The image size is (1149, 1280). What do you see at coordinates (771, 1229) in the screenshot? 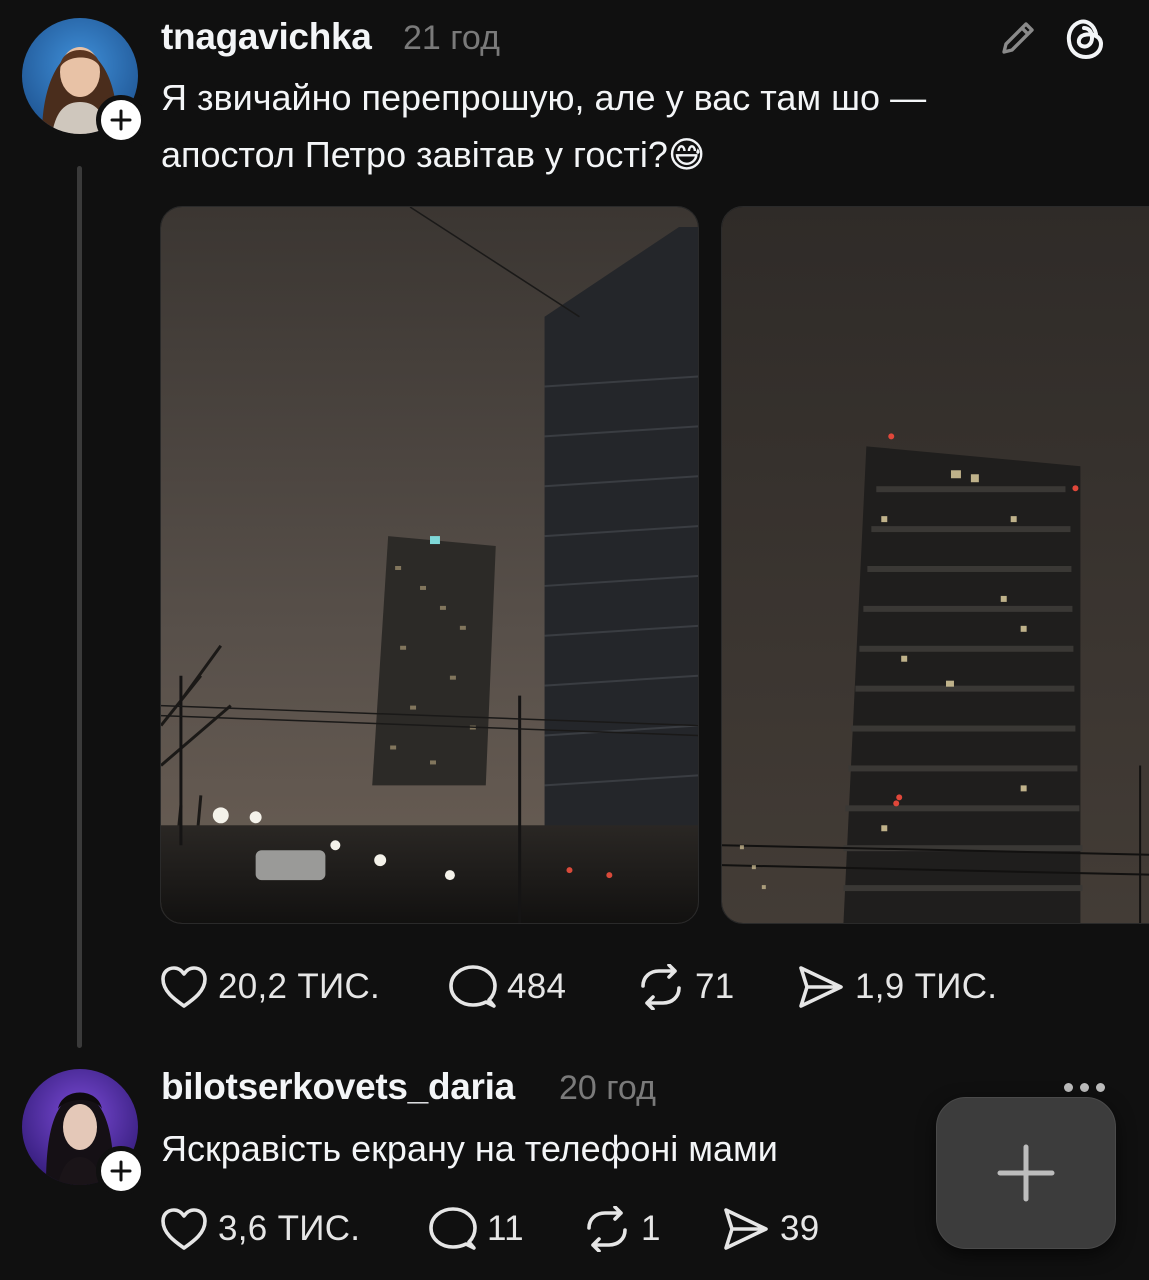
I see `share-button: 39` at bounding box center [771, 1229].